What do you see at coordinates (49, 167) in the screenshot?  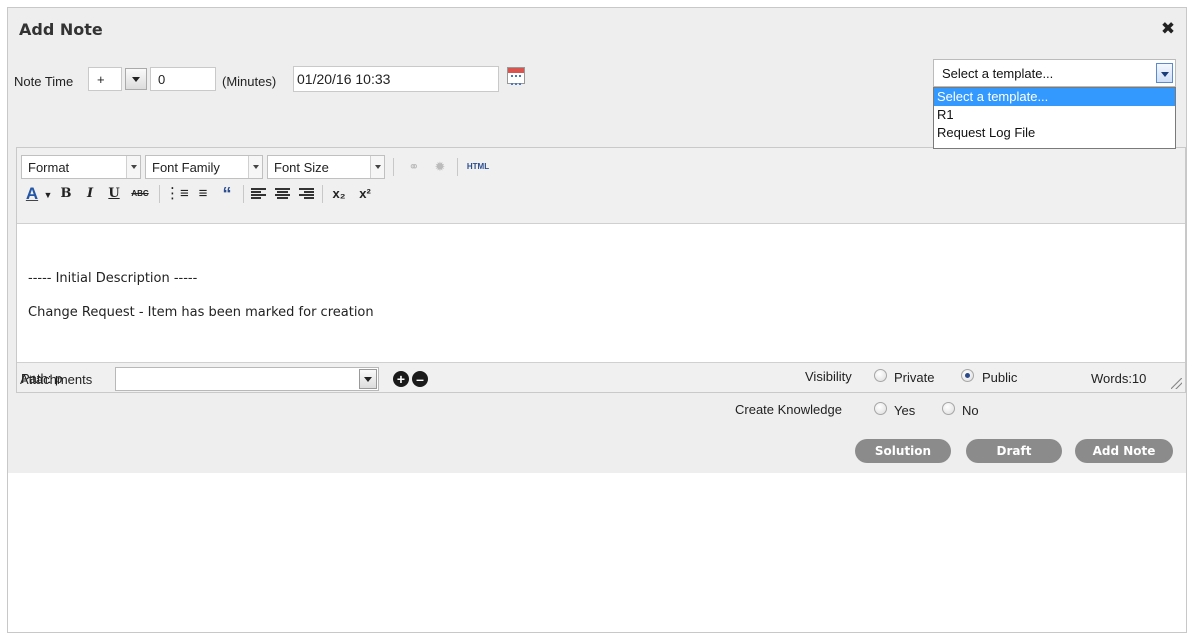 I see `format-select-label: Format` at bounding box center [49, 167].